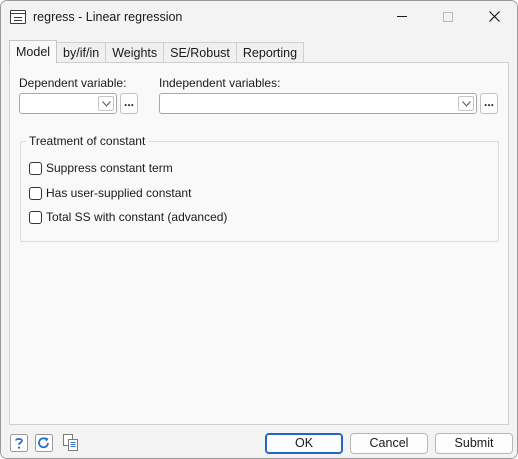 The width and height of the screenshot is (518, 459). What do you see at coordinates (318, 103) in the screenshot?
I see `independent-variables-combo` at bounding box center [318, 103].